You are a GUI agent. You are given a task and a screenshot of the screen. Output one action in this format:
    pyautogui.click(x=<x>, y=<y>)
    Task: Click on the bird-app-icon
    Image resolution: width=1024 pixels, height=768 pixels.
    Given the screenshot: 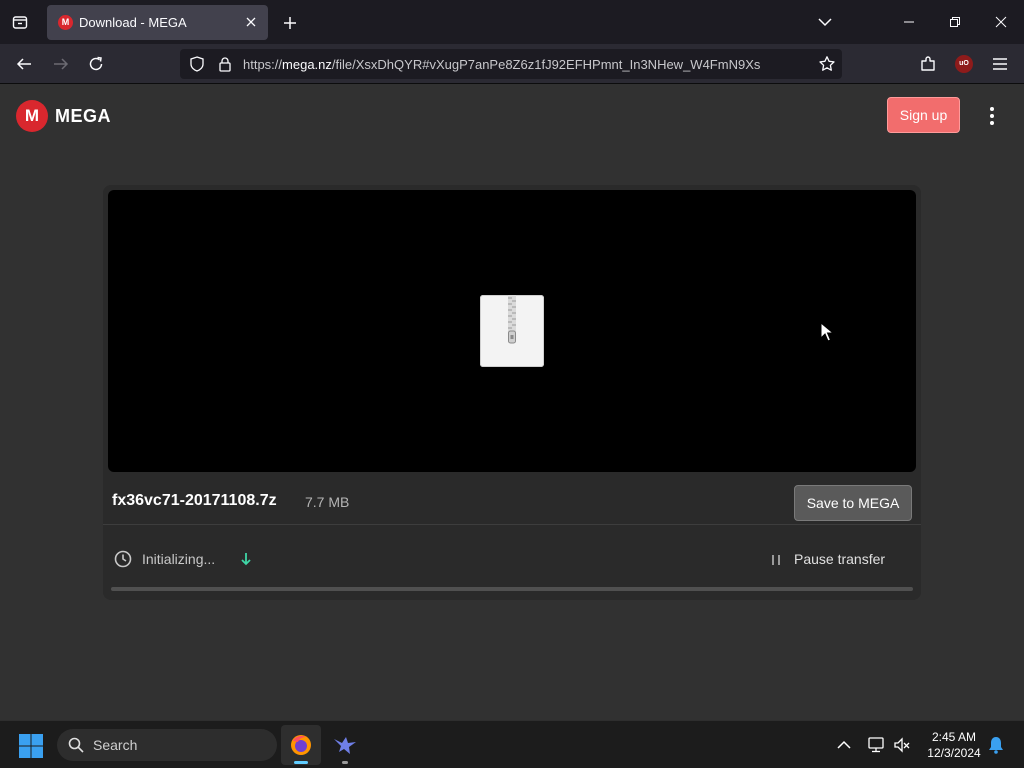 What is the action you would take?
    pyautogui.click(x=345, y=745)
    